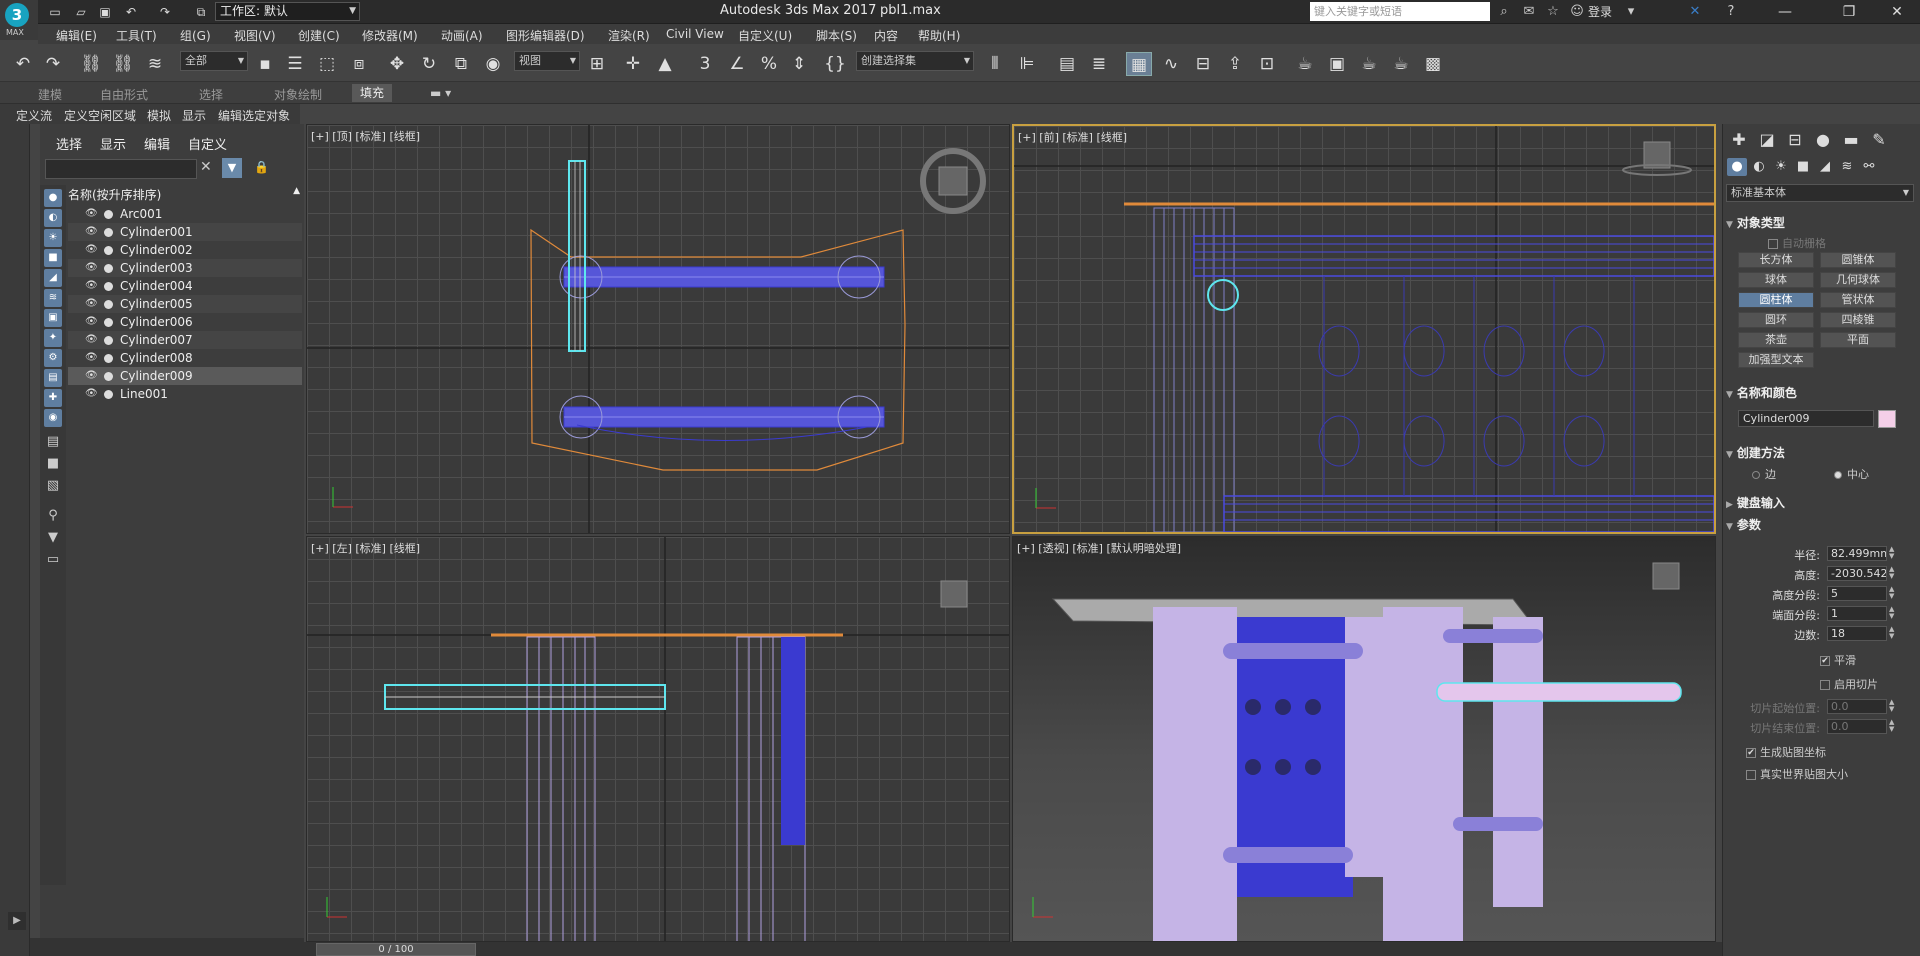 This screenshot has height=956, width=1920. Describe the element at coordinates (1858, 340) in the screenshot. I see `object-type-button: 平面` at that location.